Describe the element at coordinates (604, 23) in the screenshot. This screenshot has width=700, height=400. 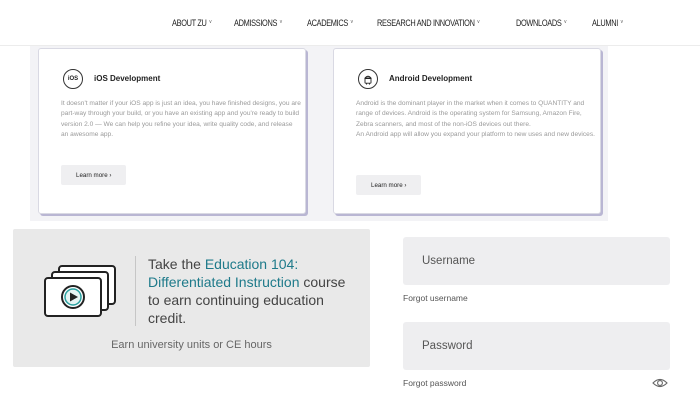
I see `nav-item-label: ALUMNI` at that location.